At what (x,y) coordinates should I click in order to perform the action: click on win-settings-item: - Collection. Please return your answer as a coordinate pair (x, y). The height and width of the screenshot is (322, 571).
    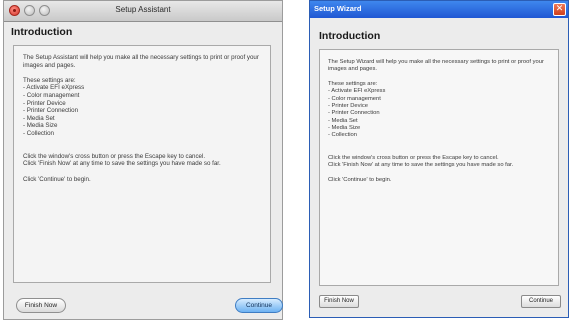
    Looking at the image, I should click on (342, 135).